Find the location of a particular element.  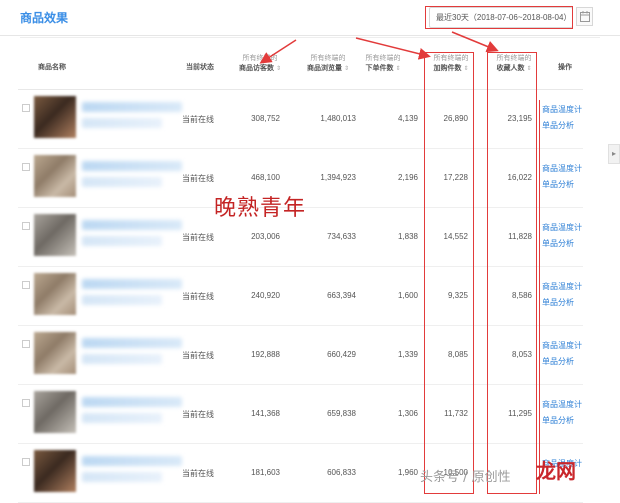

orders-value: 1,600 is located at coordinates (407, 295).